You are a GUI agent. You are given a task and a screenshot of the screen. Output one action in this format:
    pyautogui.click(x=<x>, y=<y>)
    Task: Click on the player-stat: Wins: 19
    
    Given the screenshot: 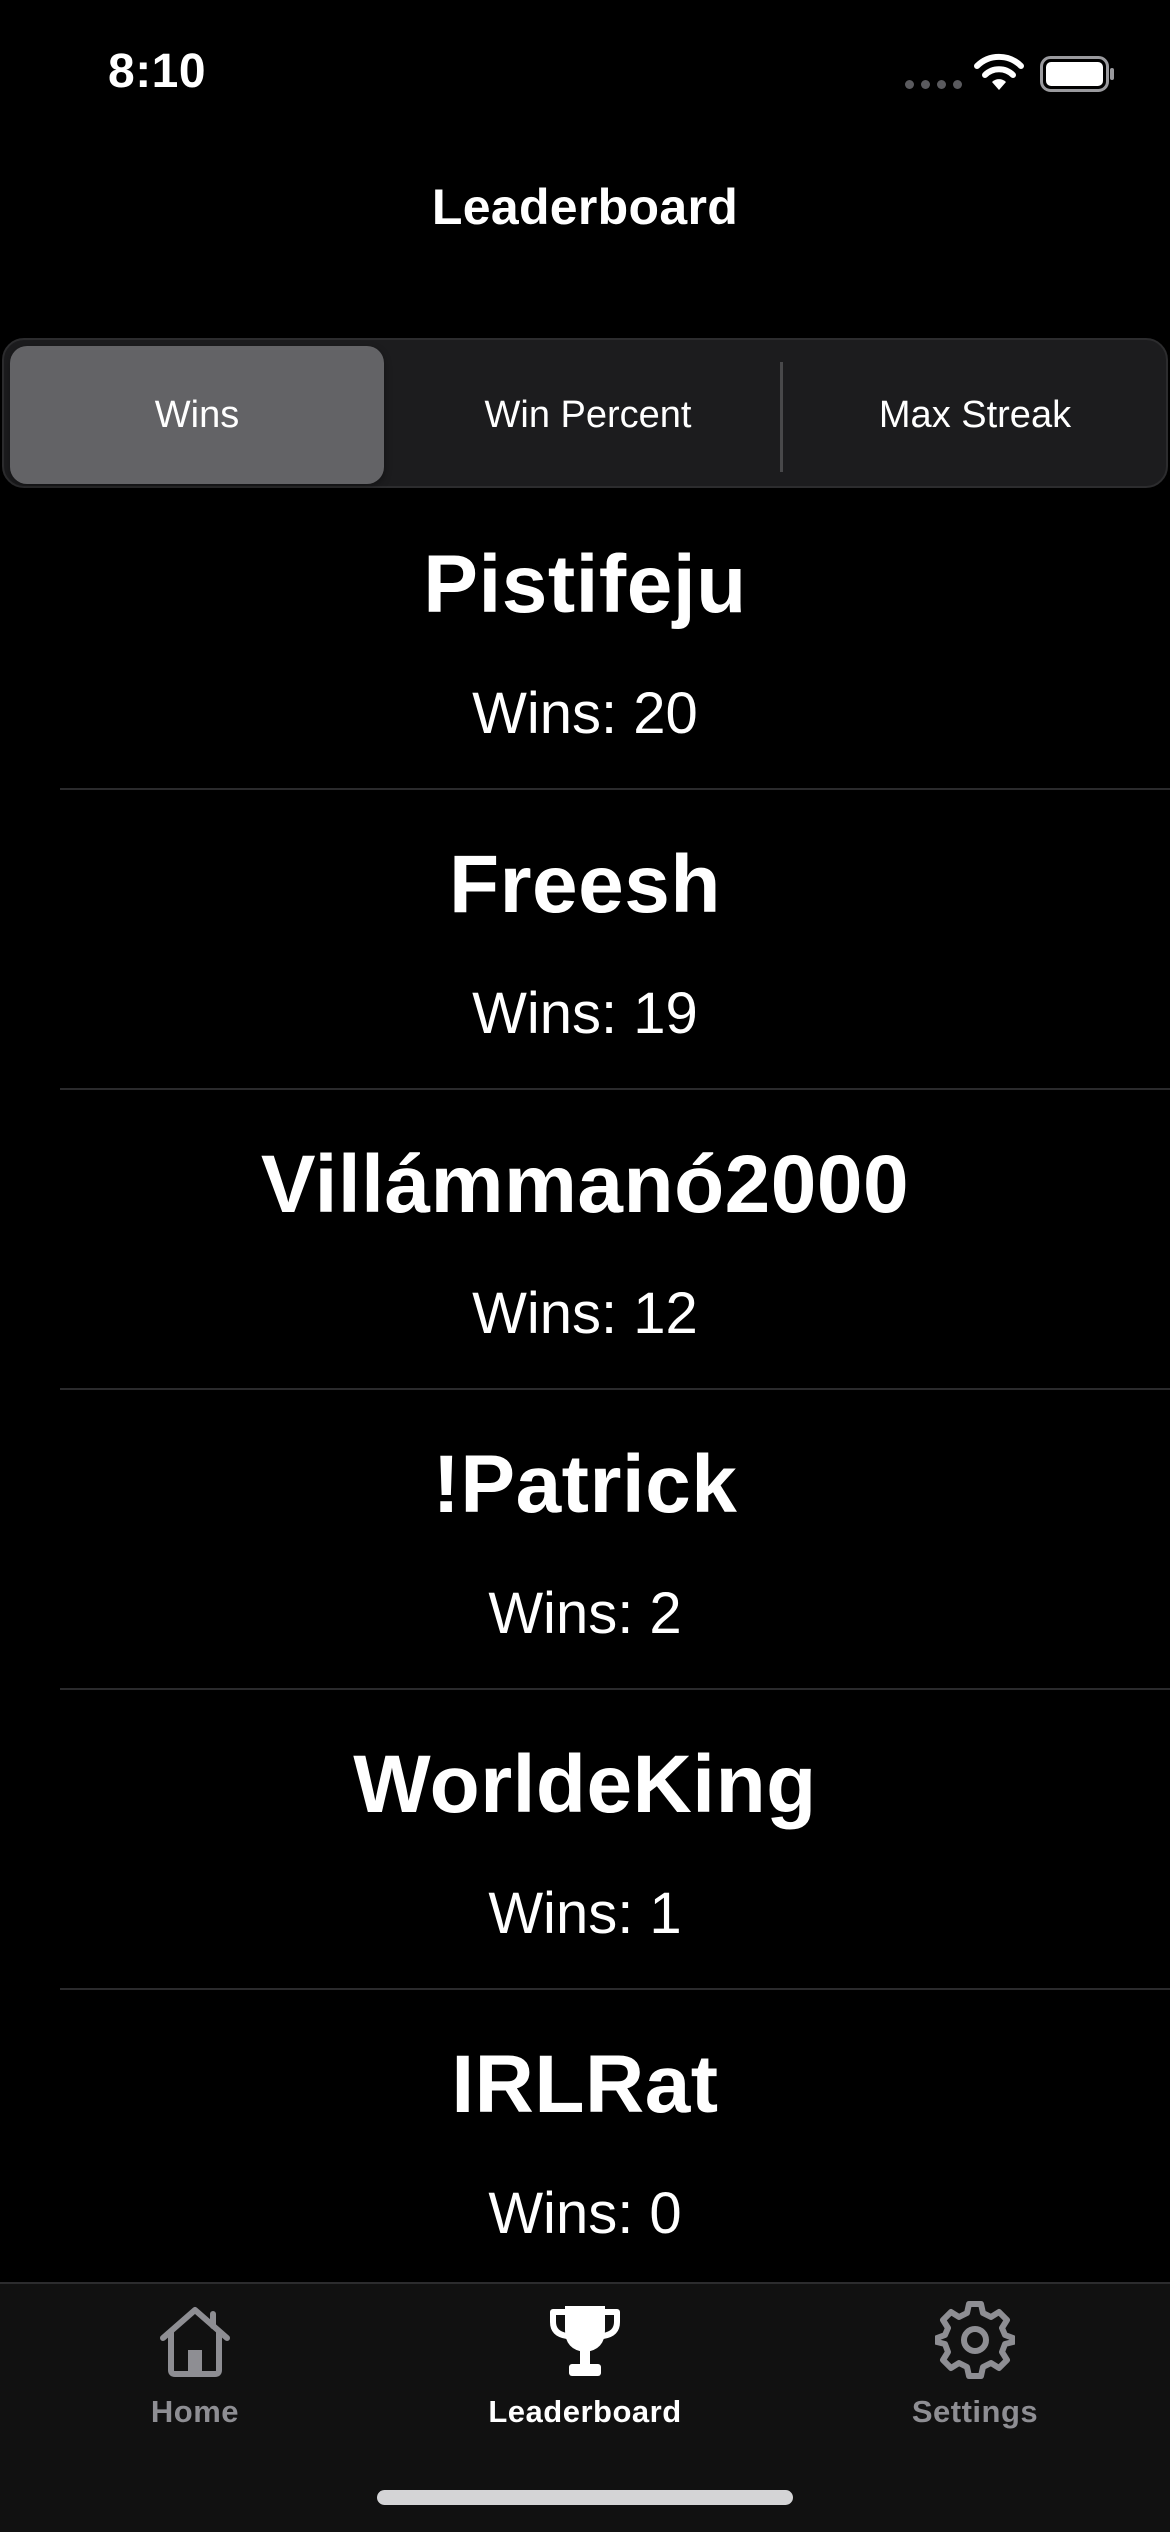 What is the action you would take?
    pyautogui.click(x=585, y=1013)
    